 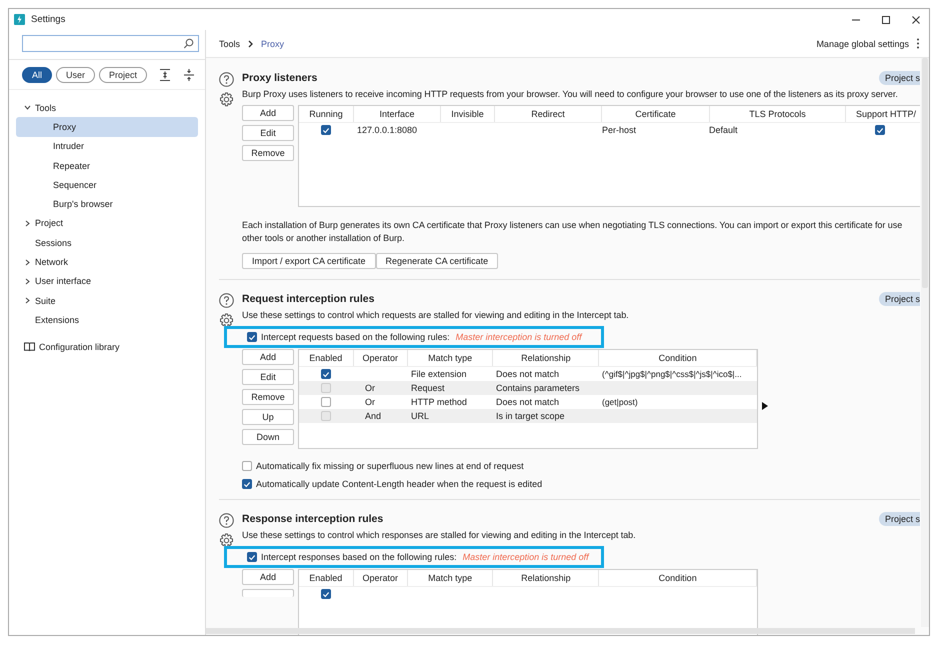 What do you see at coordinates (530, 416) in the screenshot?
I see `table-cell-text: Is in target scope` at bounding box center [530, 416].